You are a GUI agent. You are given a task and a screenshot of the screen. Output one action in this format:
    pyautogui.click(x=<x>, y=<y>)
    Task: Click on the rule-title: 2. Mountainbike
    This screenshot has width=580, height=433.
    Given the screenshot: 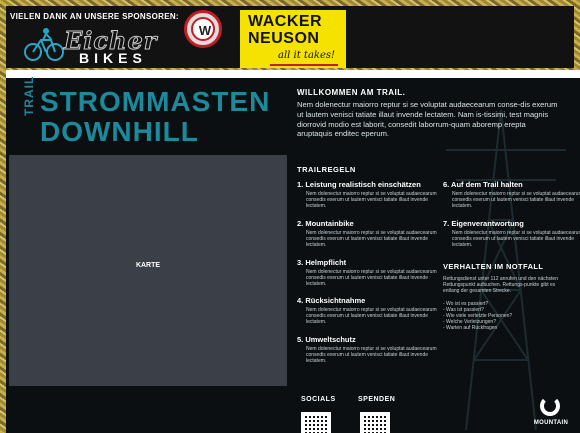 What is the action you would take?
    pyautogui.click(x=325, y=223)
    